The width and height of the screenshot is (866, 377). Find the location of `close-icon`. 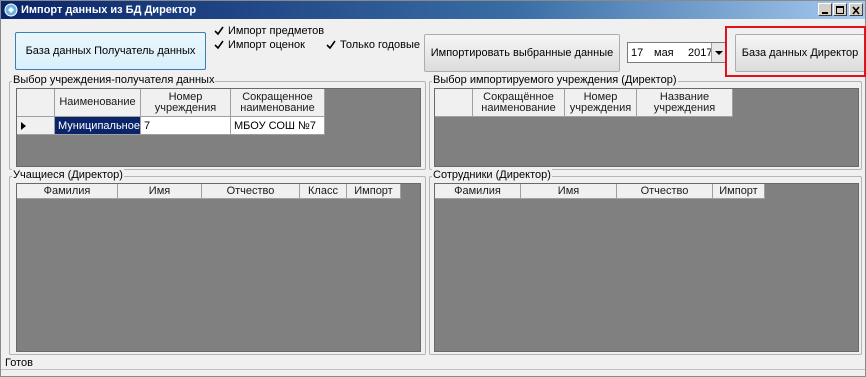

close-icon is located at coordinates (856, 10).